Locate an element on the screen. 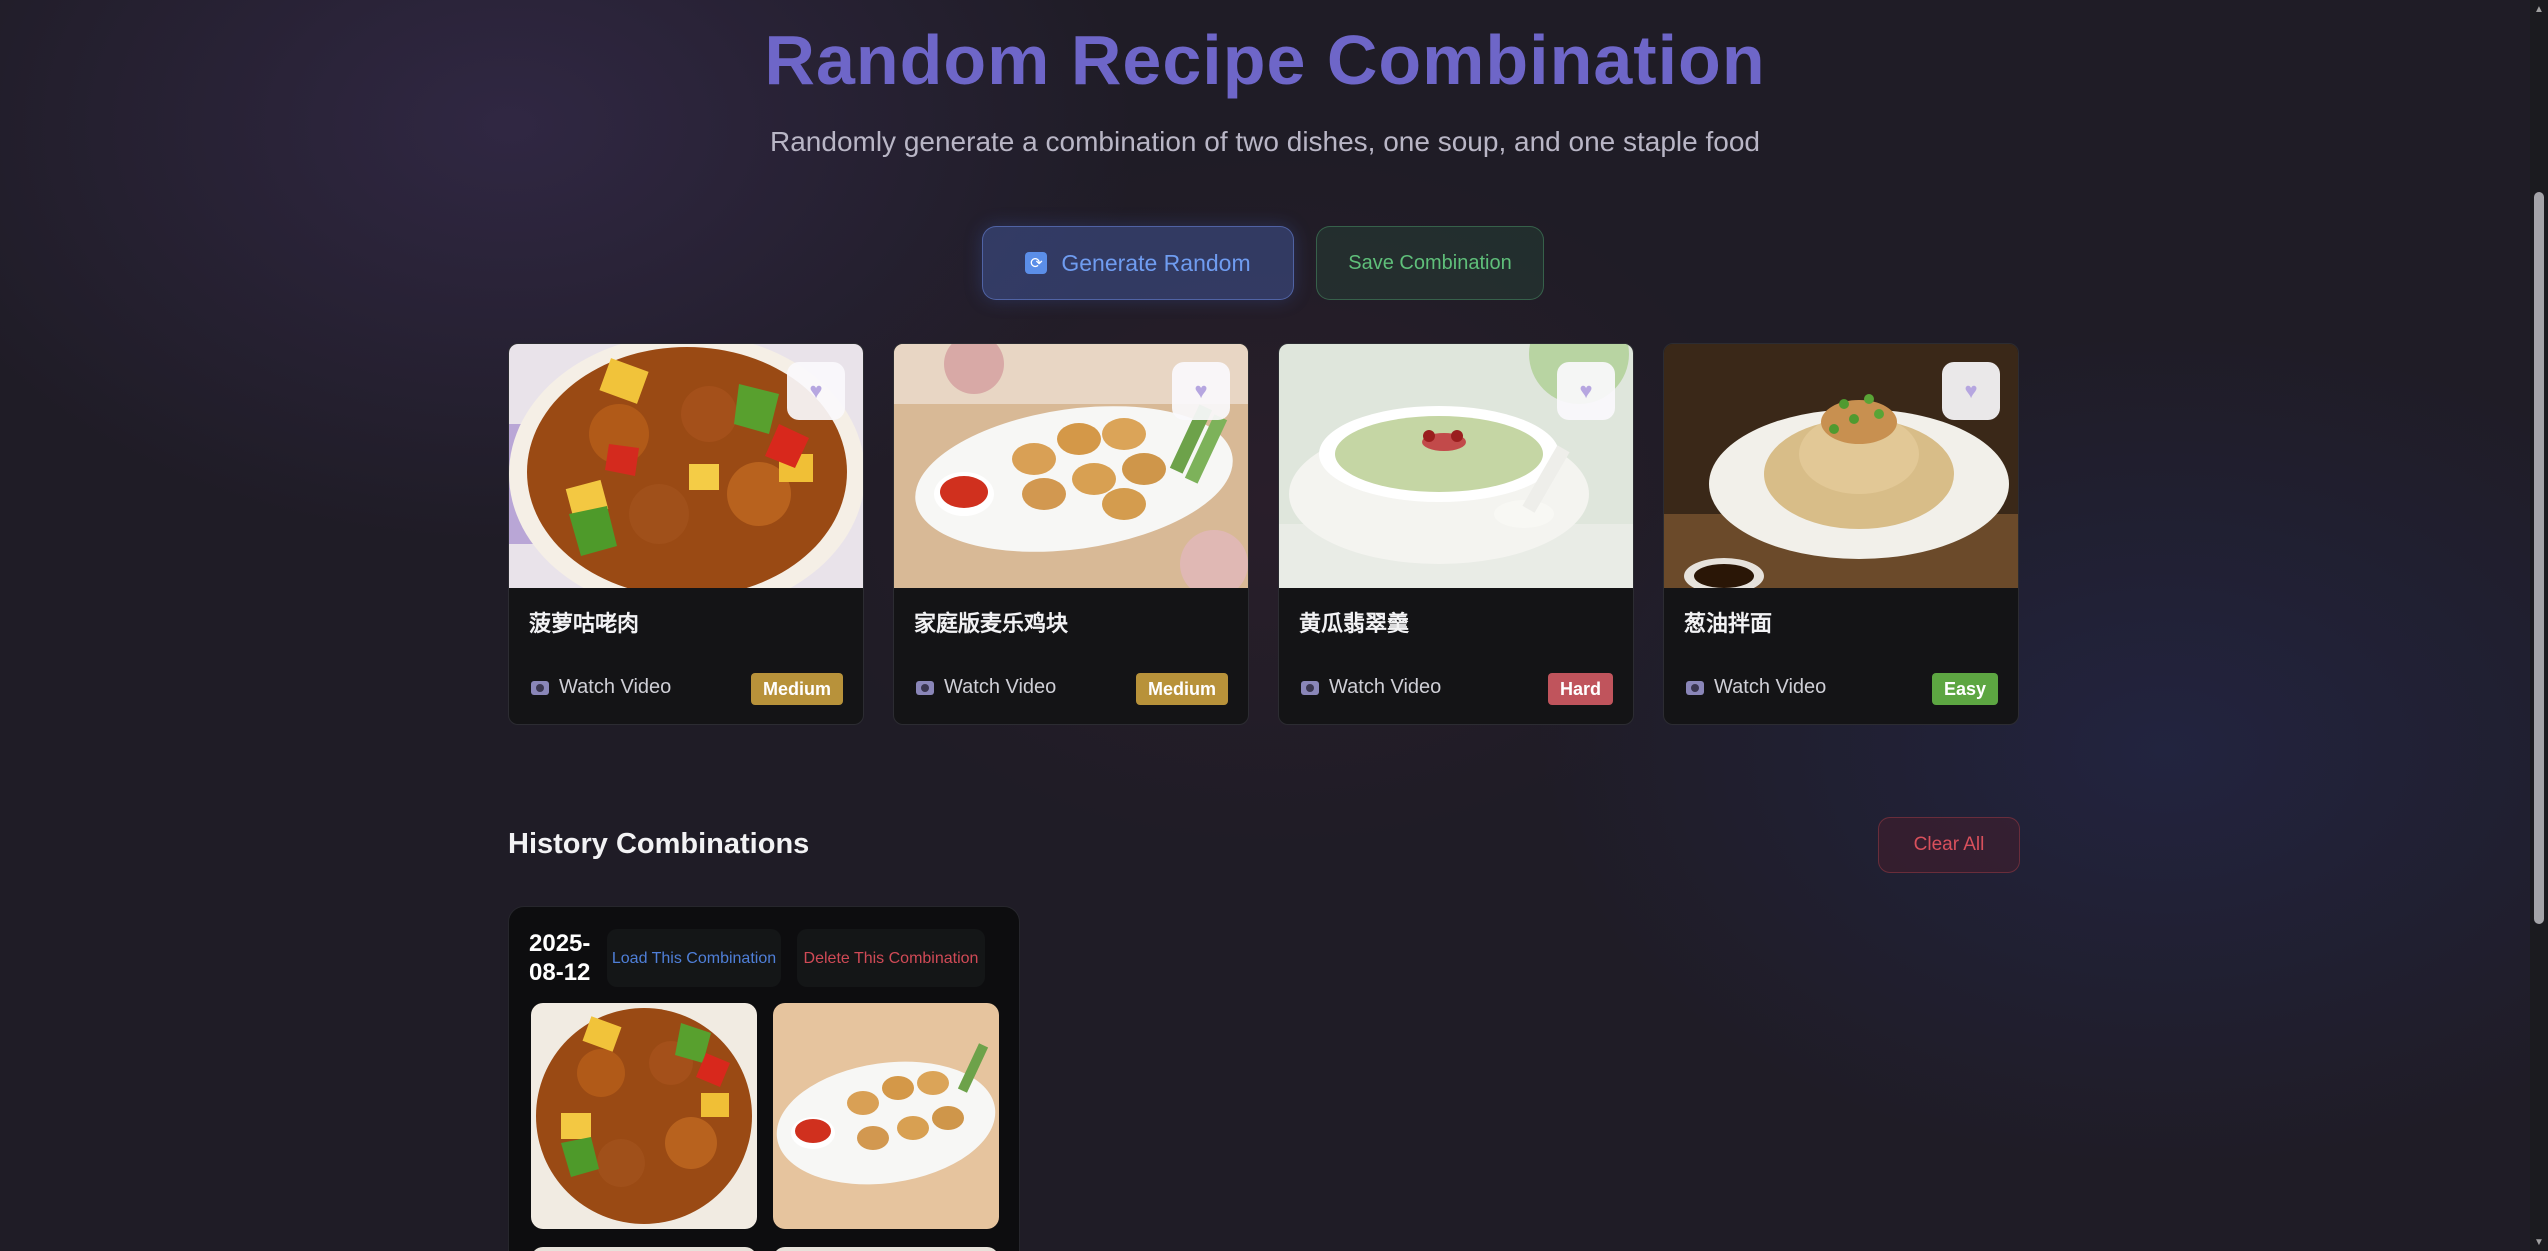 The width and height of the screenshot is (2548, 1251). generate-random-label: Generate Random is located at coordinates (1156, 262).